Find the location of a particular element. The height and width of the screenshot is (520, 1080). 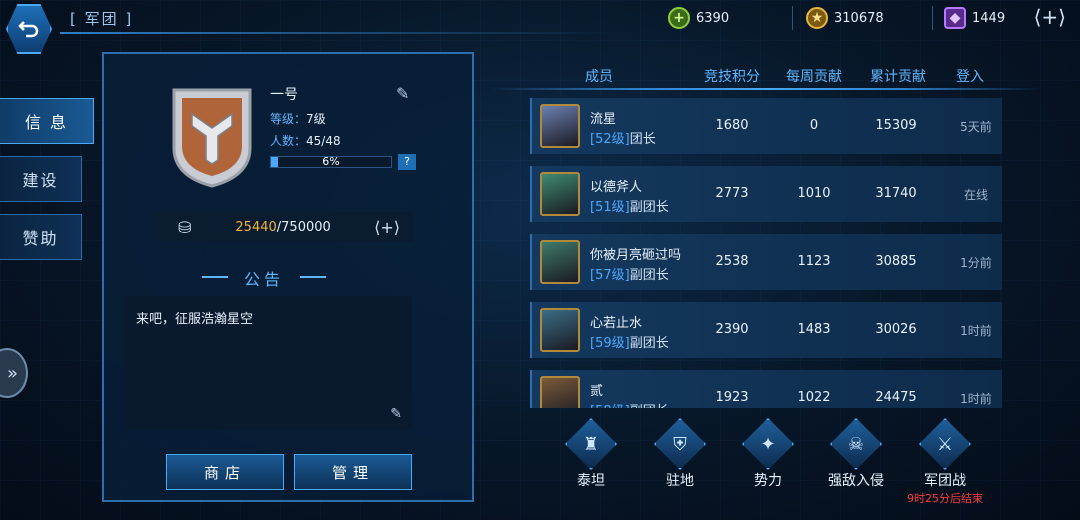

feature-label: 泰坦 is located at coordinates (591, 481).